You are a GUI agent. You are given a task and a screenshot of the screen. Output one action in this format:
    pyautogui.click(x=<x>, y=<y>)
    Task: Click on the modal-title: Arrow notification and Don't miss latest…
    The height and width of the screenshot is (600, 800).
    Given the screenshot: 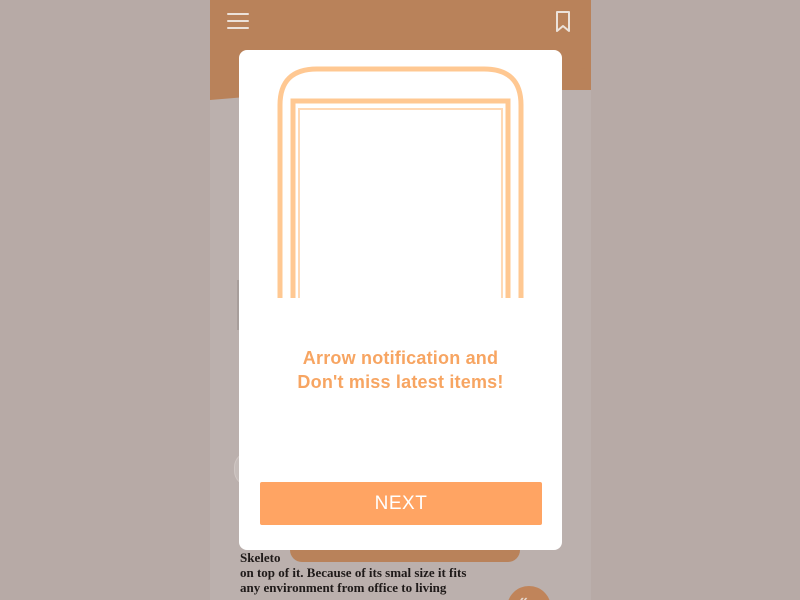 What is the action you would take?
    pyautogui.click(x=400, y=370)
    